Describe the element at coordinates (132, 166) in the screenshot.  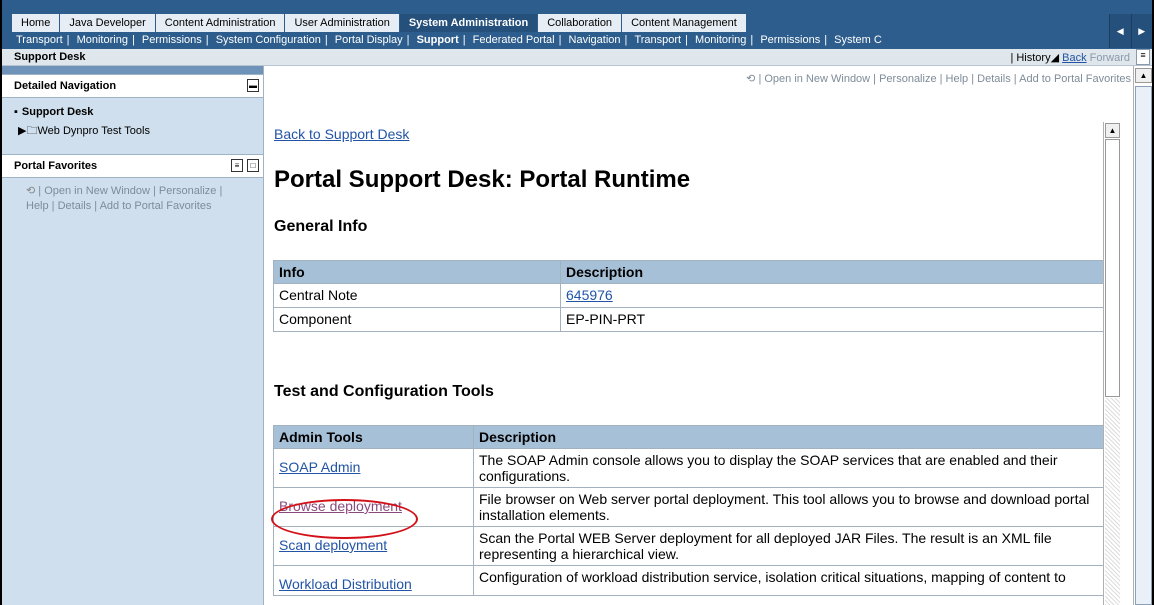
I see `portal-favorites-header: Portal Favorites ≡ □` at that location.